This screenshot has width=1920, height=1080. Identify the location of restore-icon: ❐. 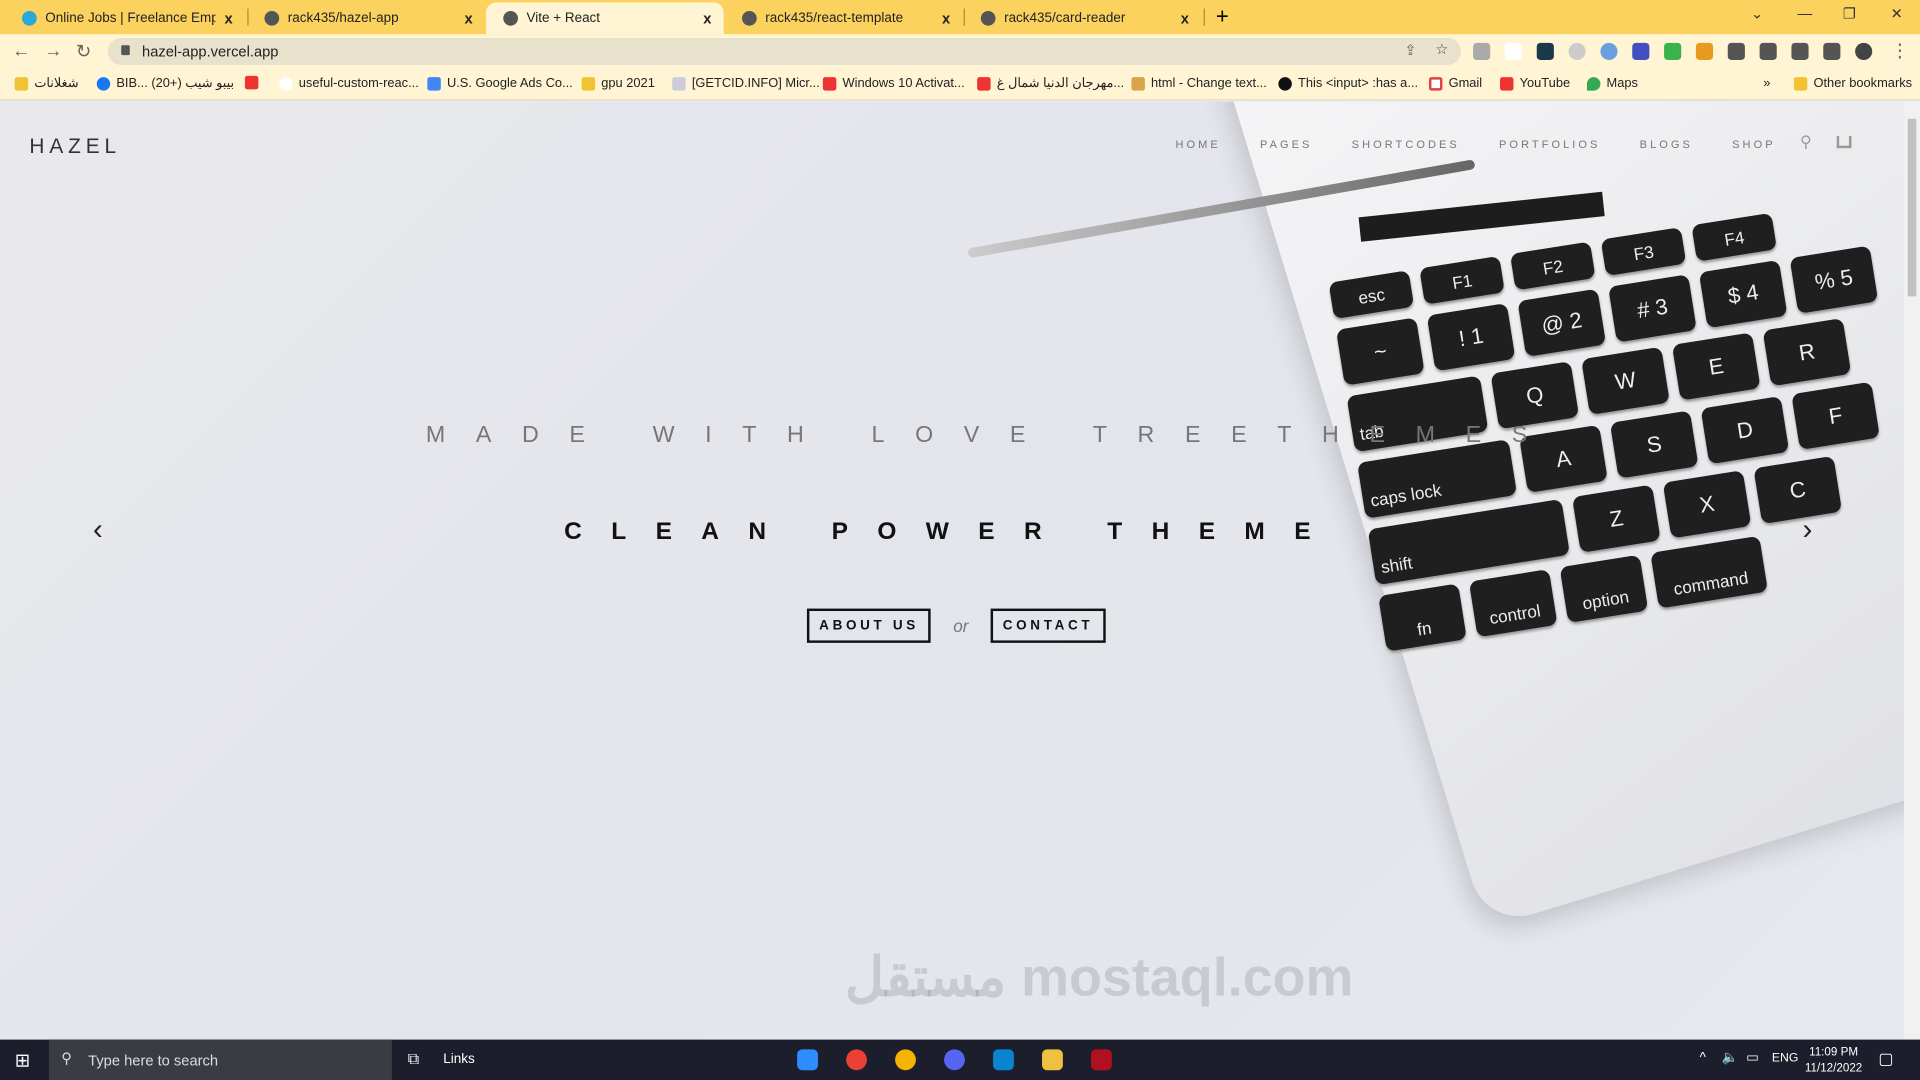
(1849, 13).